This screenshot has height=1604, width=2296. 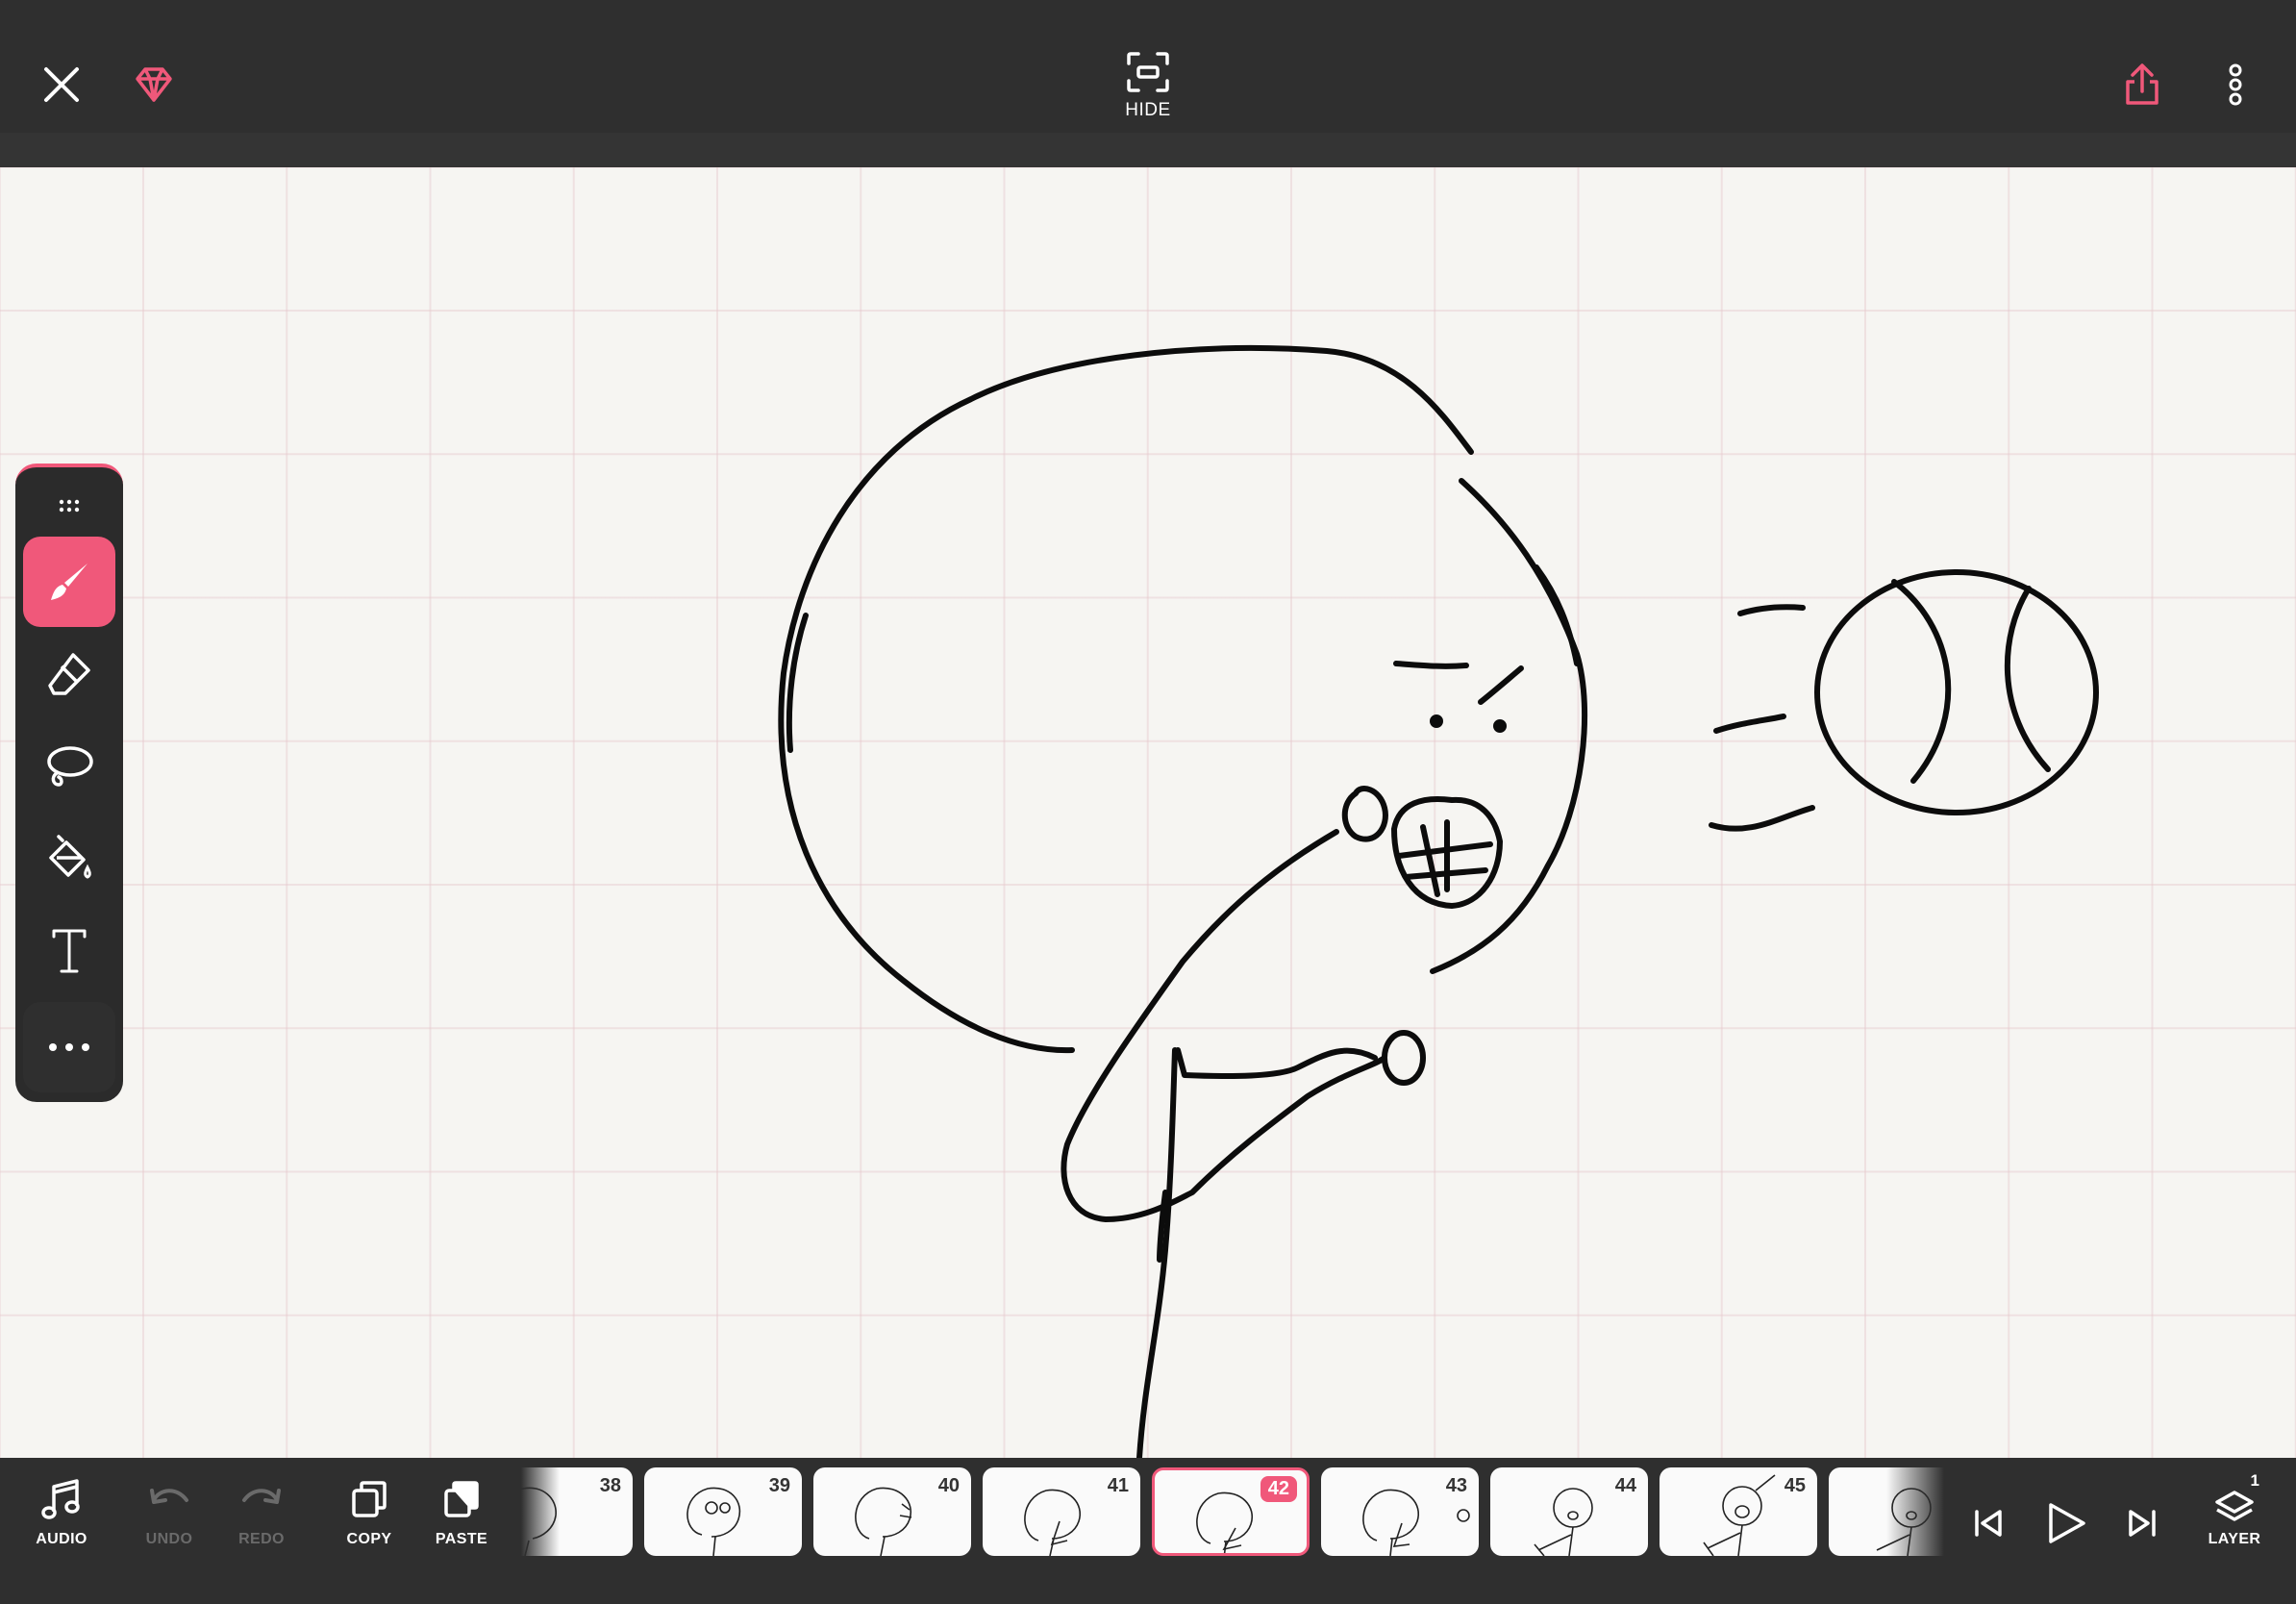 I want to click on eraser-icon, so click(x=69, y=674).